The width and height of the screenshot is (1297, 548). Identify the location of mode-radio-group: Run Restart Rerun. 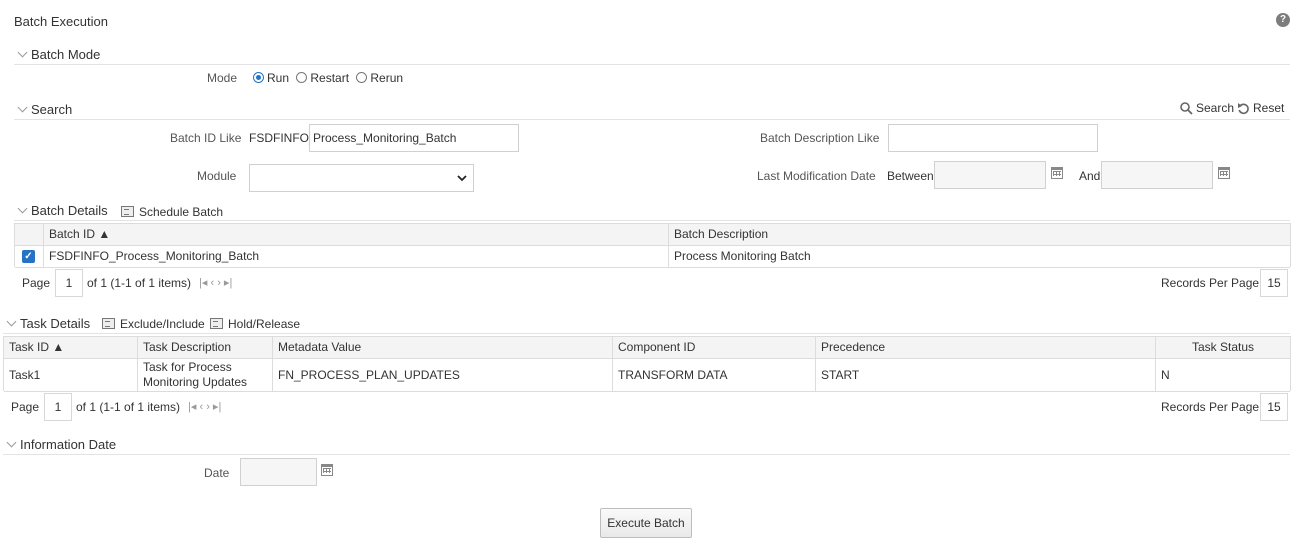
(328, 78).